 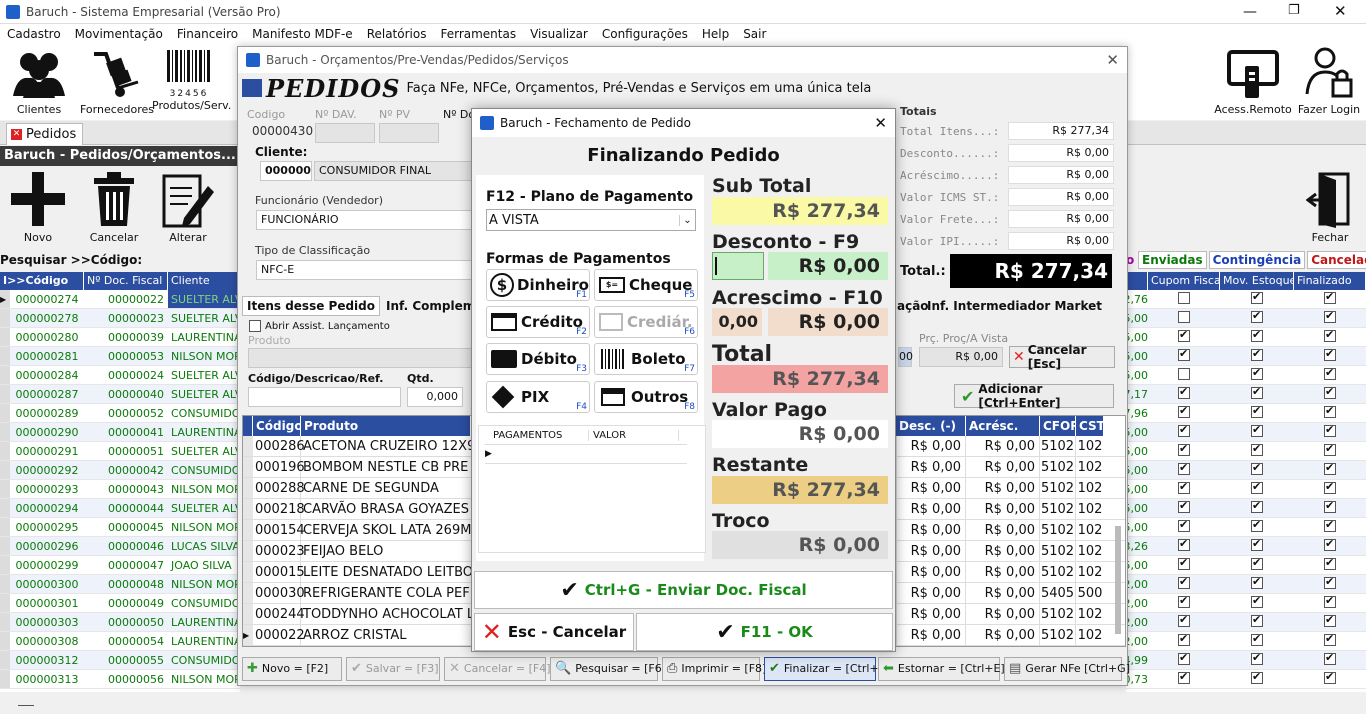 What do you see at coordinates (586, 454) in the screenshot?
I see `pagamentos-empty-row: ▶` at bounding box center [586, 454].